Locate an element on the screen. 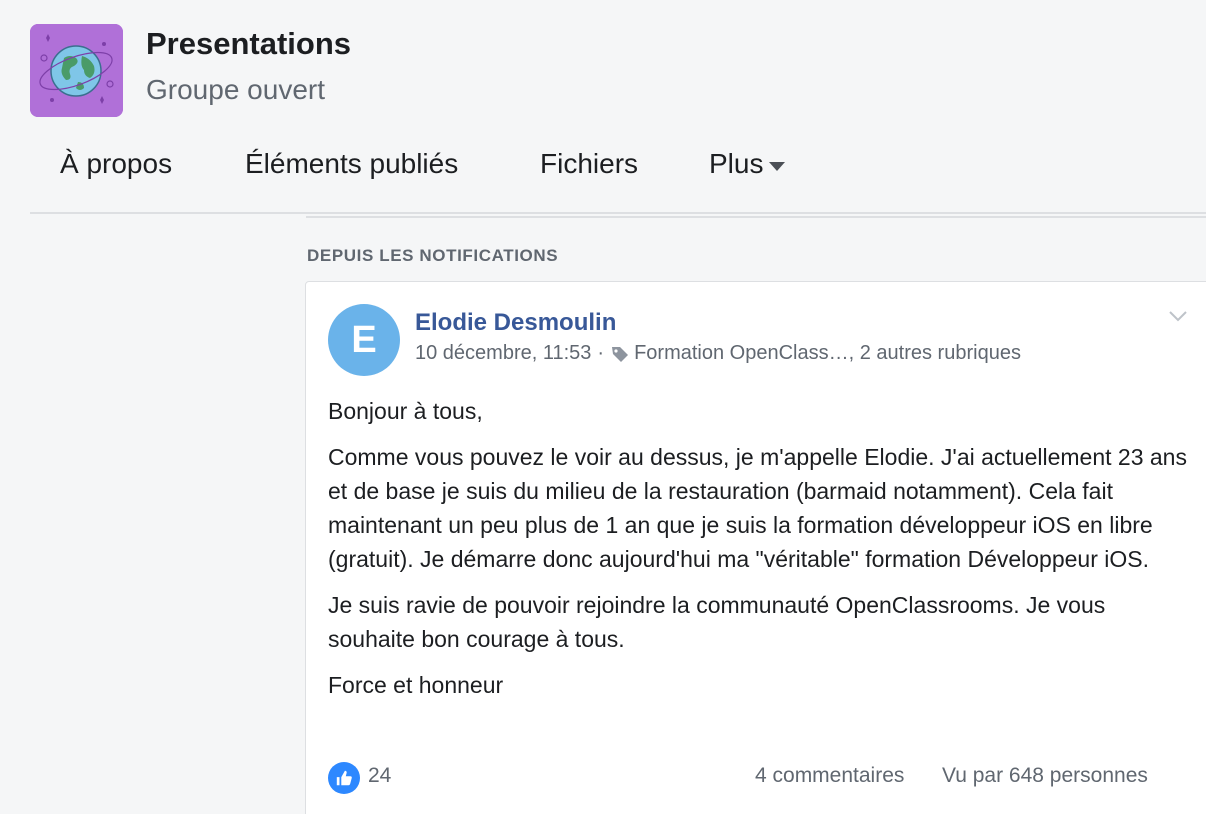 The image size is (1206, 814). post-paragraph: Force et honneur is located at coordinates (416, 685).